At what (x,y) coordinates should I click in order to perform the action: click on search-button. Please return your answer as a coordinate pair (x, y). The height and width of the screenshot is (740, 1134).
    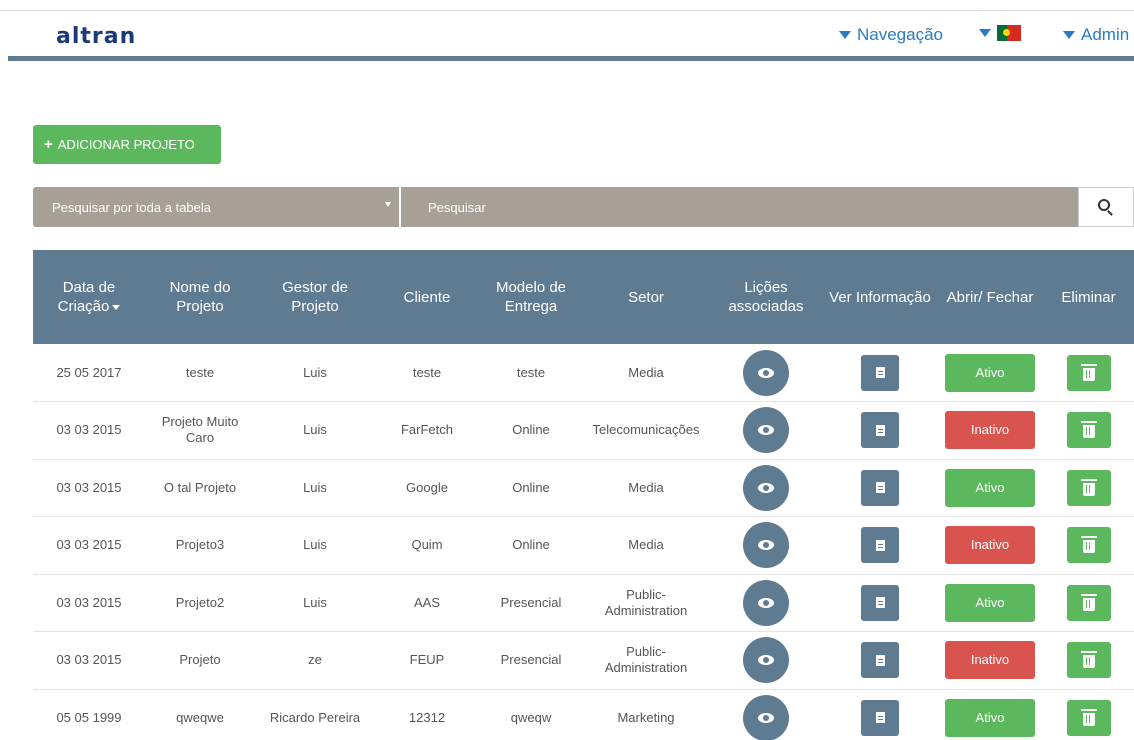
    Looking at the image, I should click on (1106, 207).